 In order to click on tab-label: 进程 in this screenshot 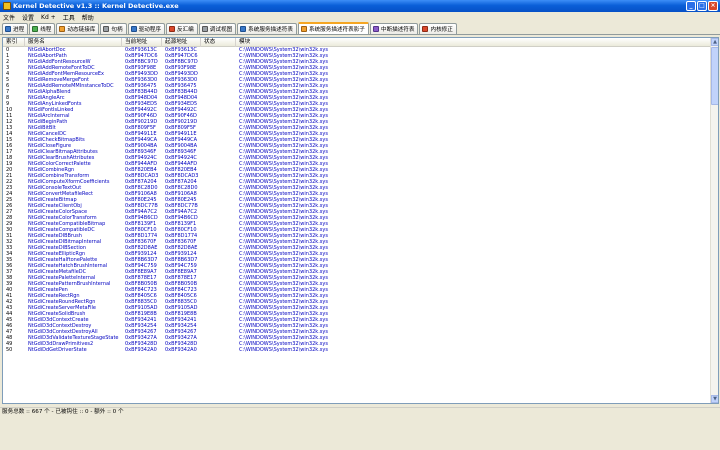, I will do `click(19, 30)`.